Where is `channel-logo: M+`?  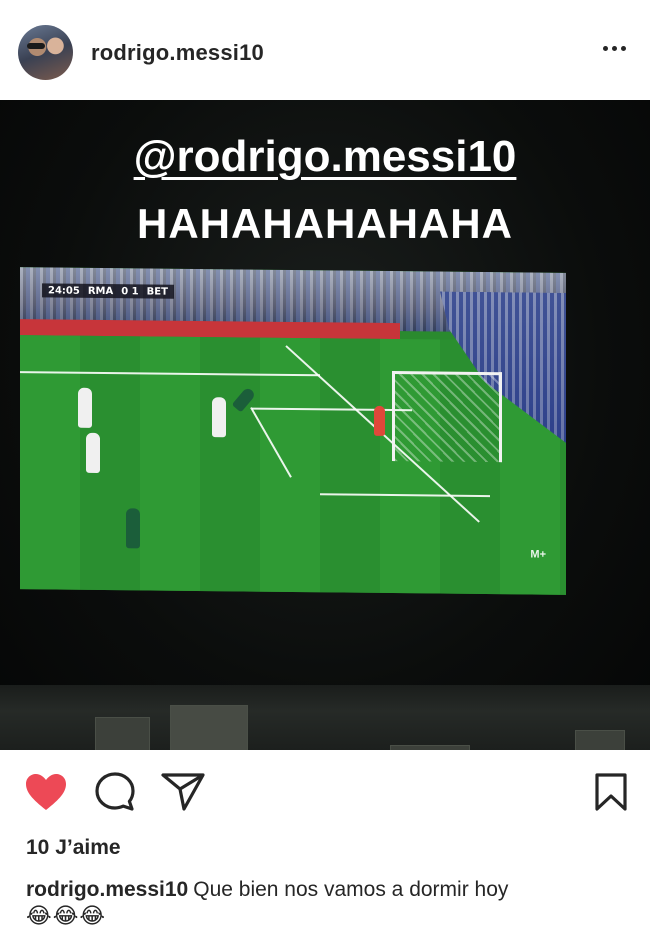 channel-logo: M+ is located at coordinates (538, 554).